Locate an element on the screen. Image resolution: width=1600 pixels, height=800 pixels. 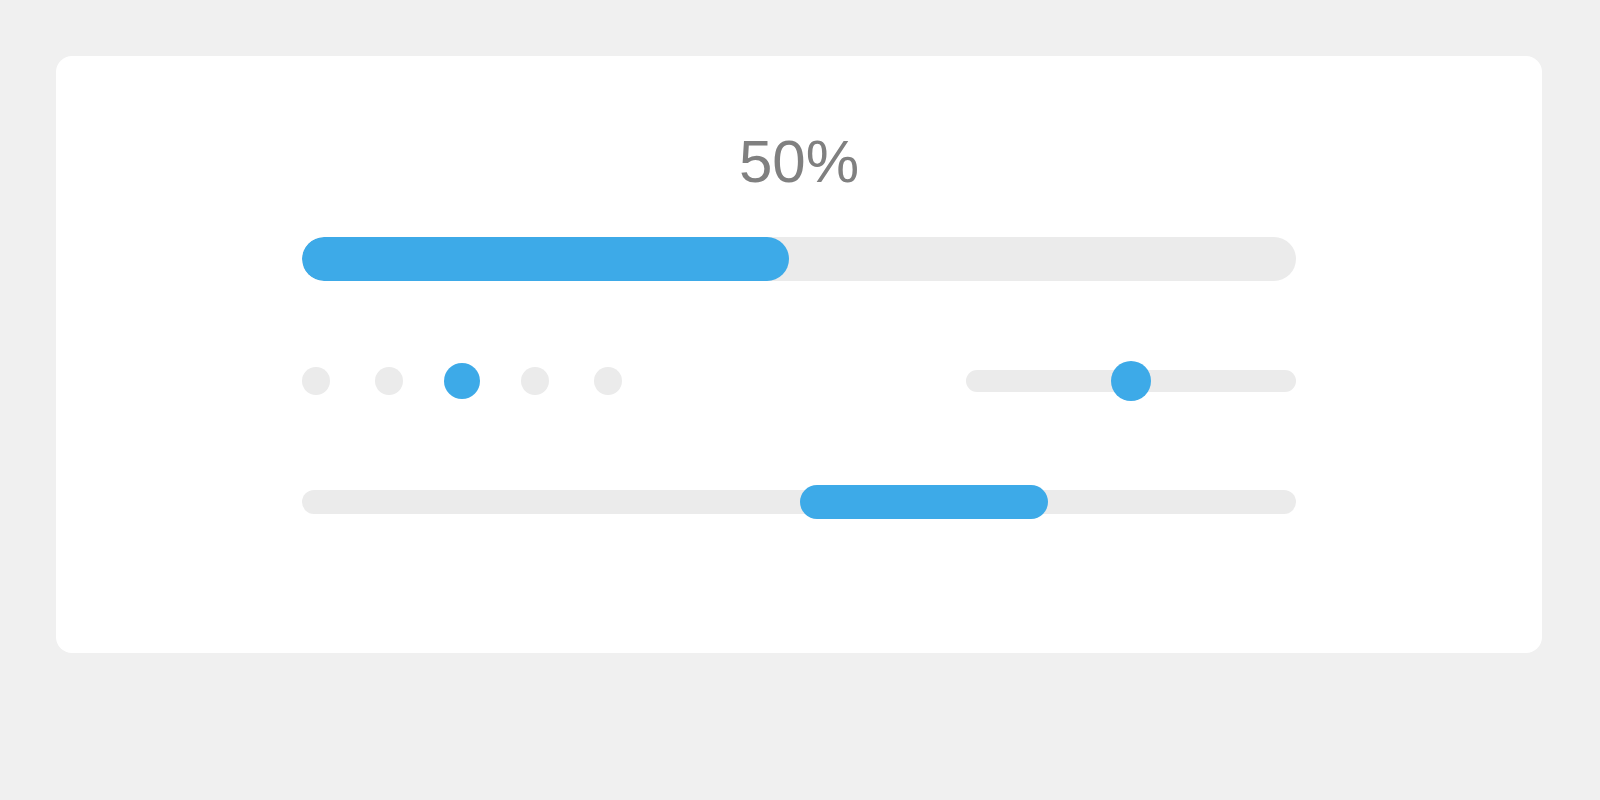
slider-thumb is located at coordinates (1131, 381).